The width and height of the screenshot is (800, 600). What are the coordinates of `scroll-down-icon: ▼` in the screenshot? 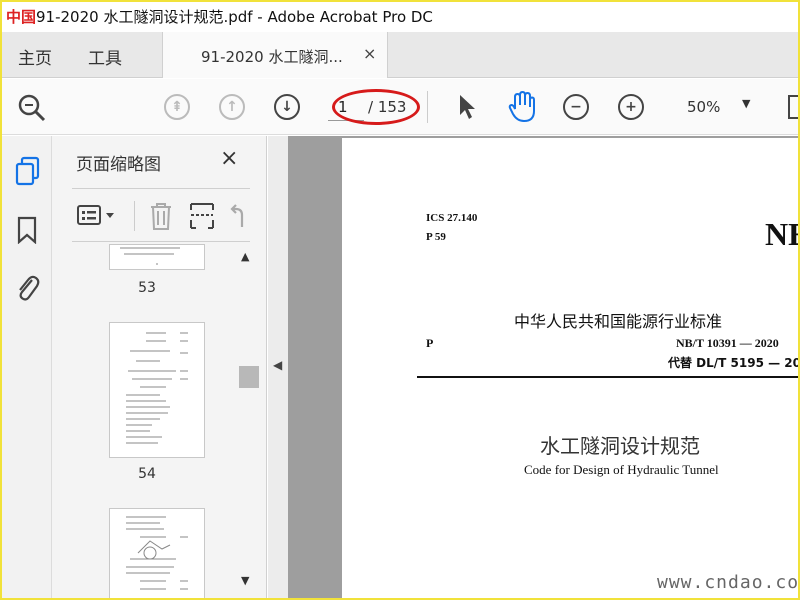 It's located at (245, 580).